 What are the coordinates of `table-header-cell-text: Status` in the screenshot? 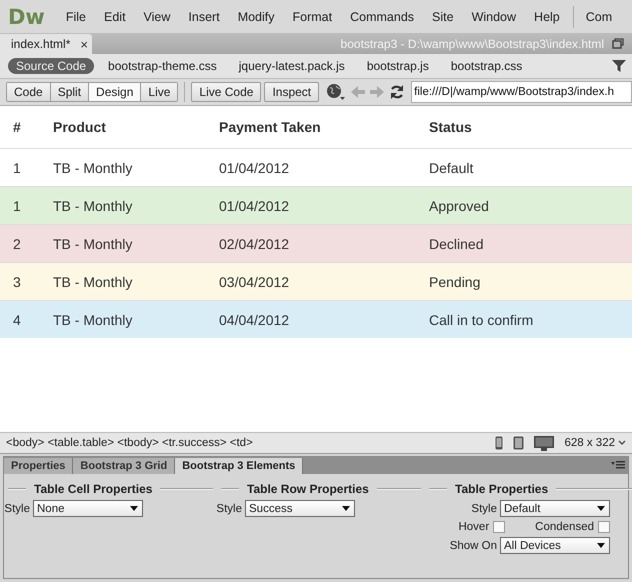 It's located at (451, 127).